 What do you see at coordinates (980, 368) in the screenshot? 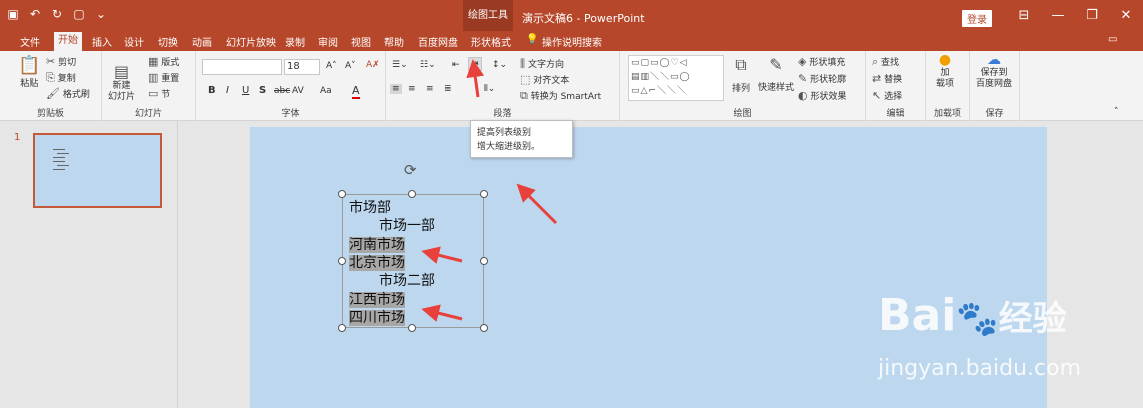
I see `baidu-watermark-url: jingyan.baidu.com` at bounding box center [980, 368].